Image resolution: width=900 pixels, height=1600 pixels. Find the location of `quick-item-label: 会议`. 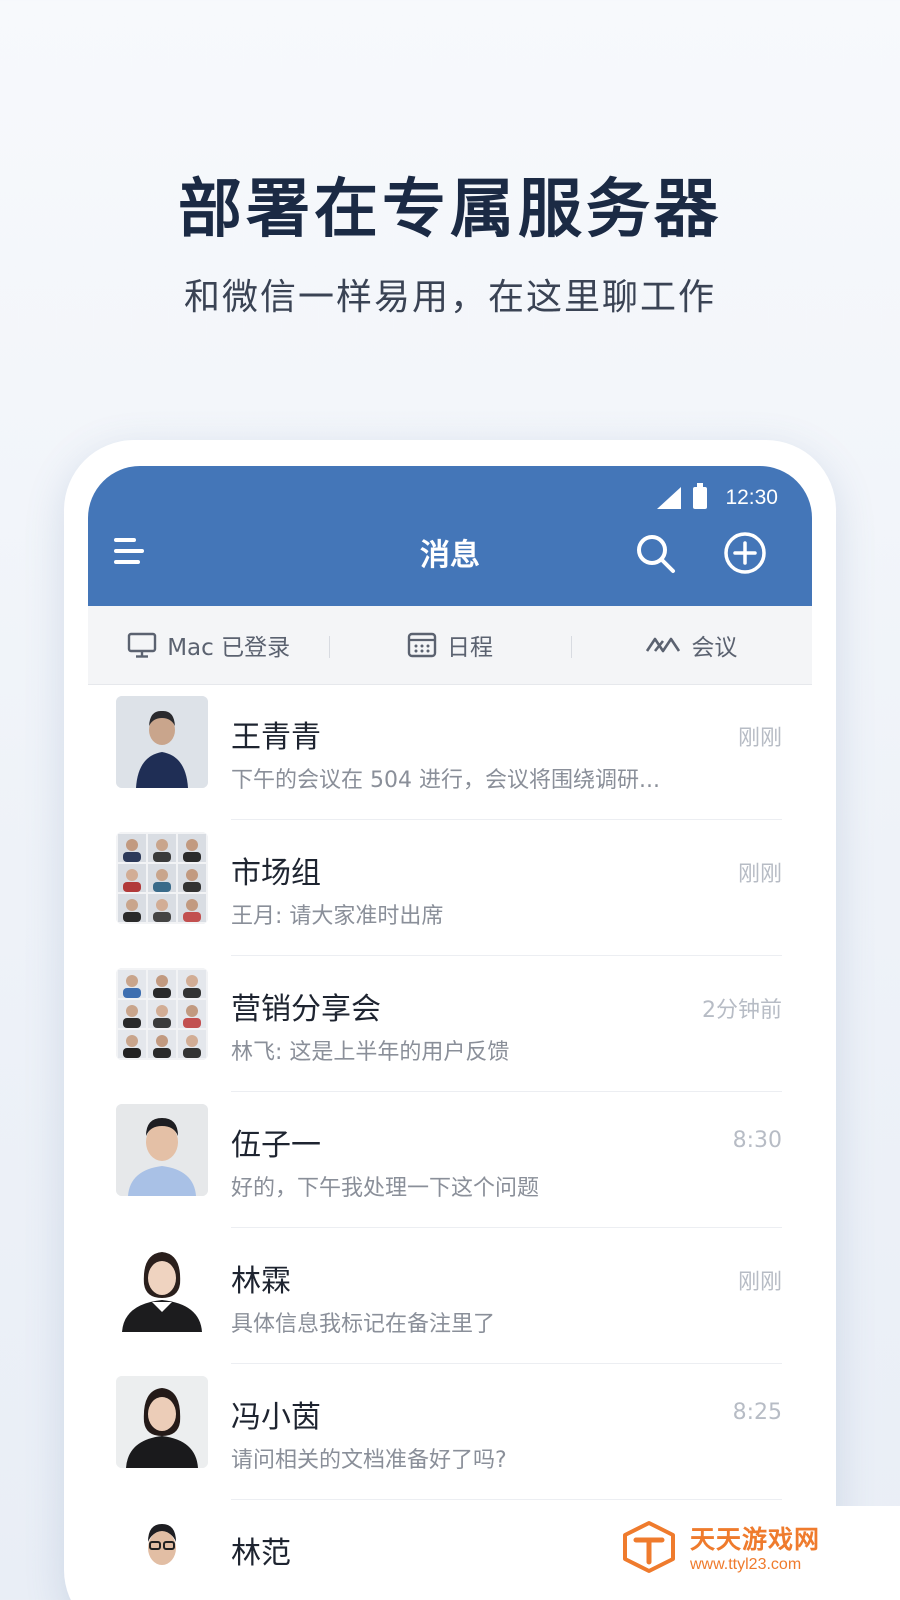

quick-item-label: 会议 is located at coordinates (714, 648).